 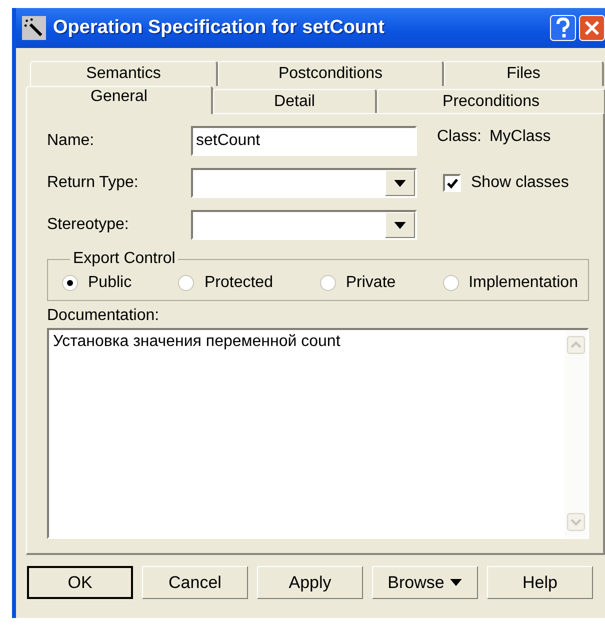 I want to click on tab: Preconditions, so click(x=491, y=101).